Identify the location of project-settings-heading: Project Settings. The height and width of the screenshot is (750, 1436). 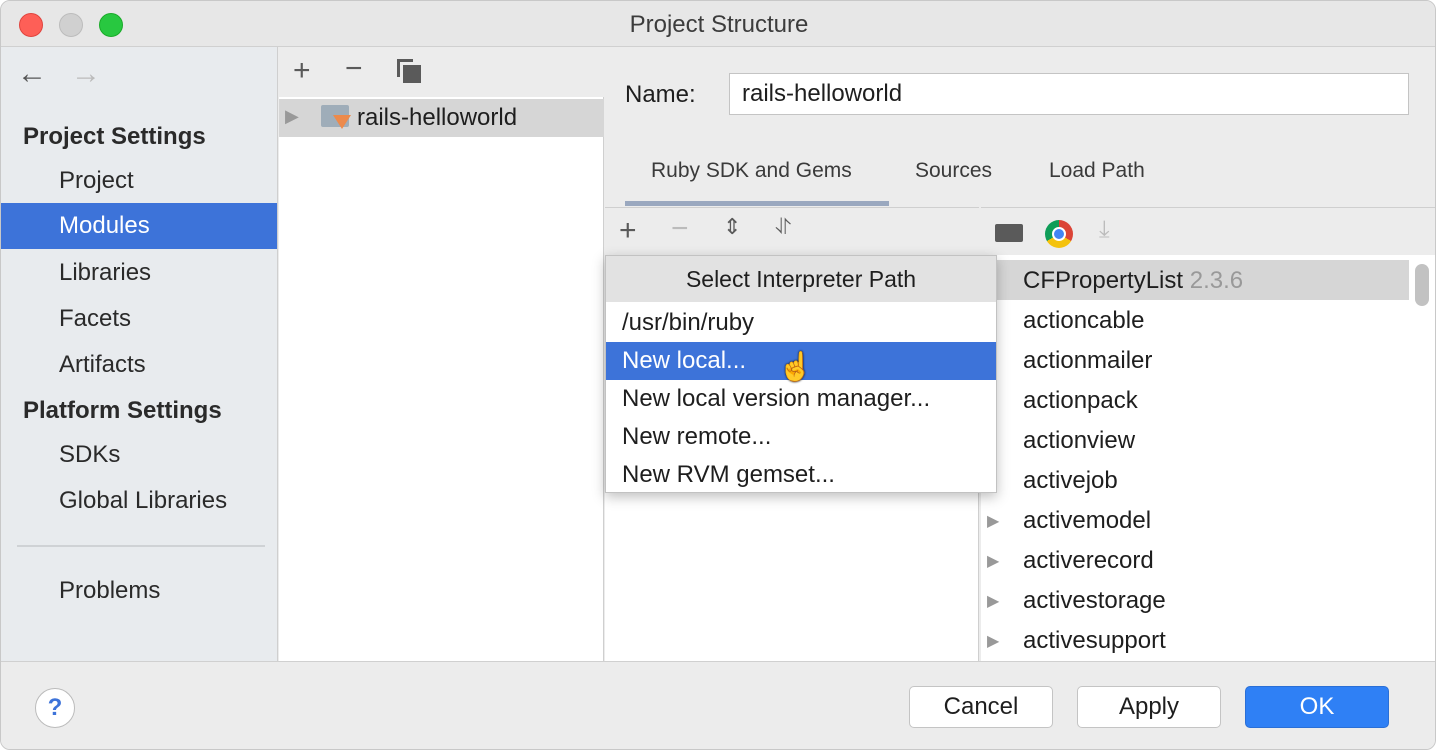
(114, 136).